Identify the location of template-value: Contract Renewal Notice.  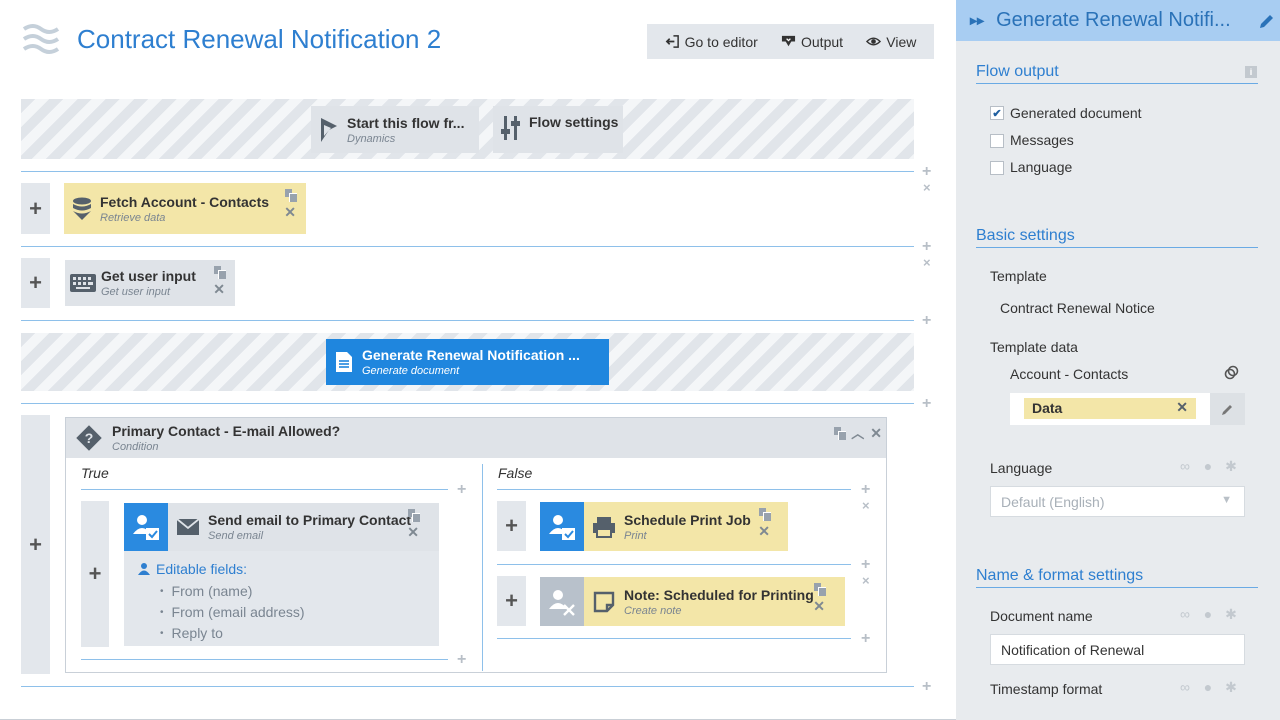
(1077, 308).